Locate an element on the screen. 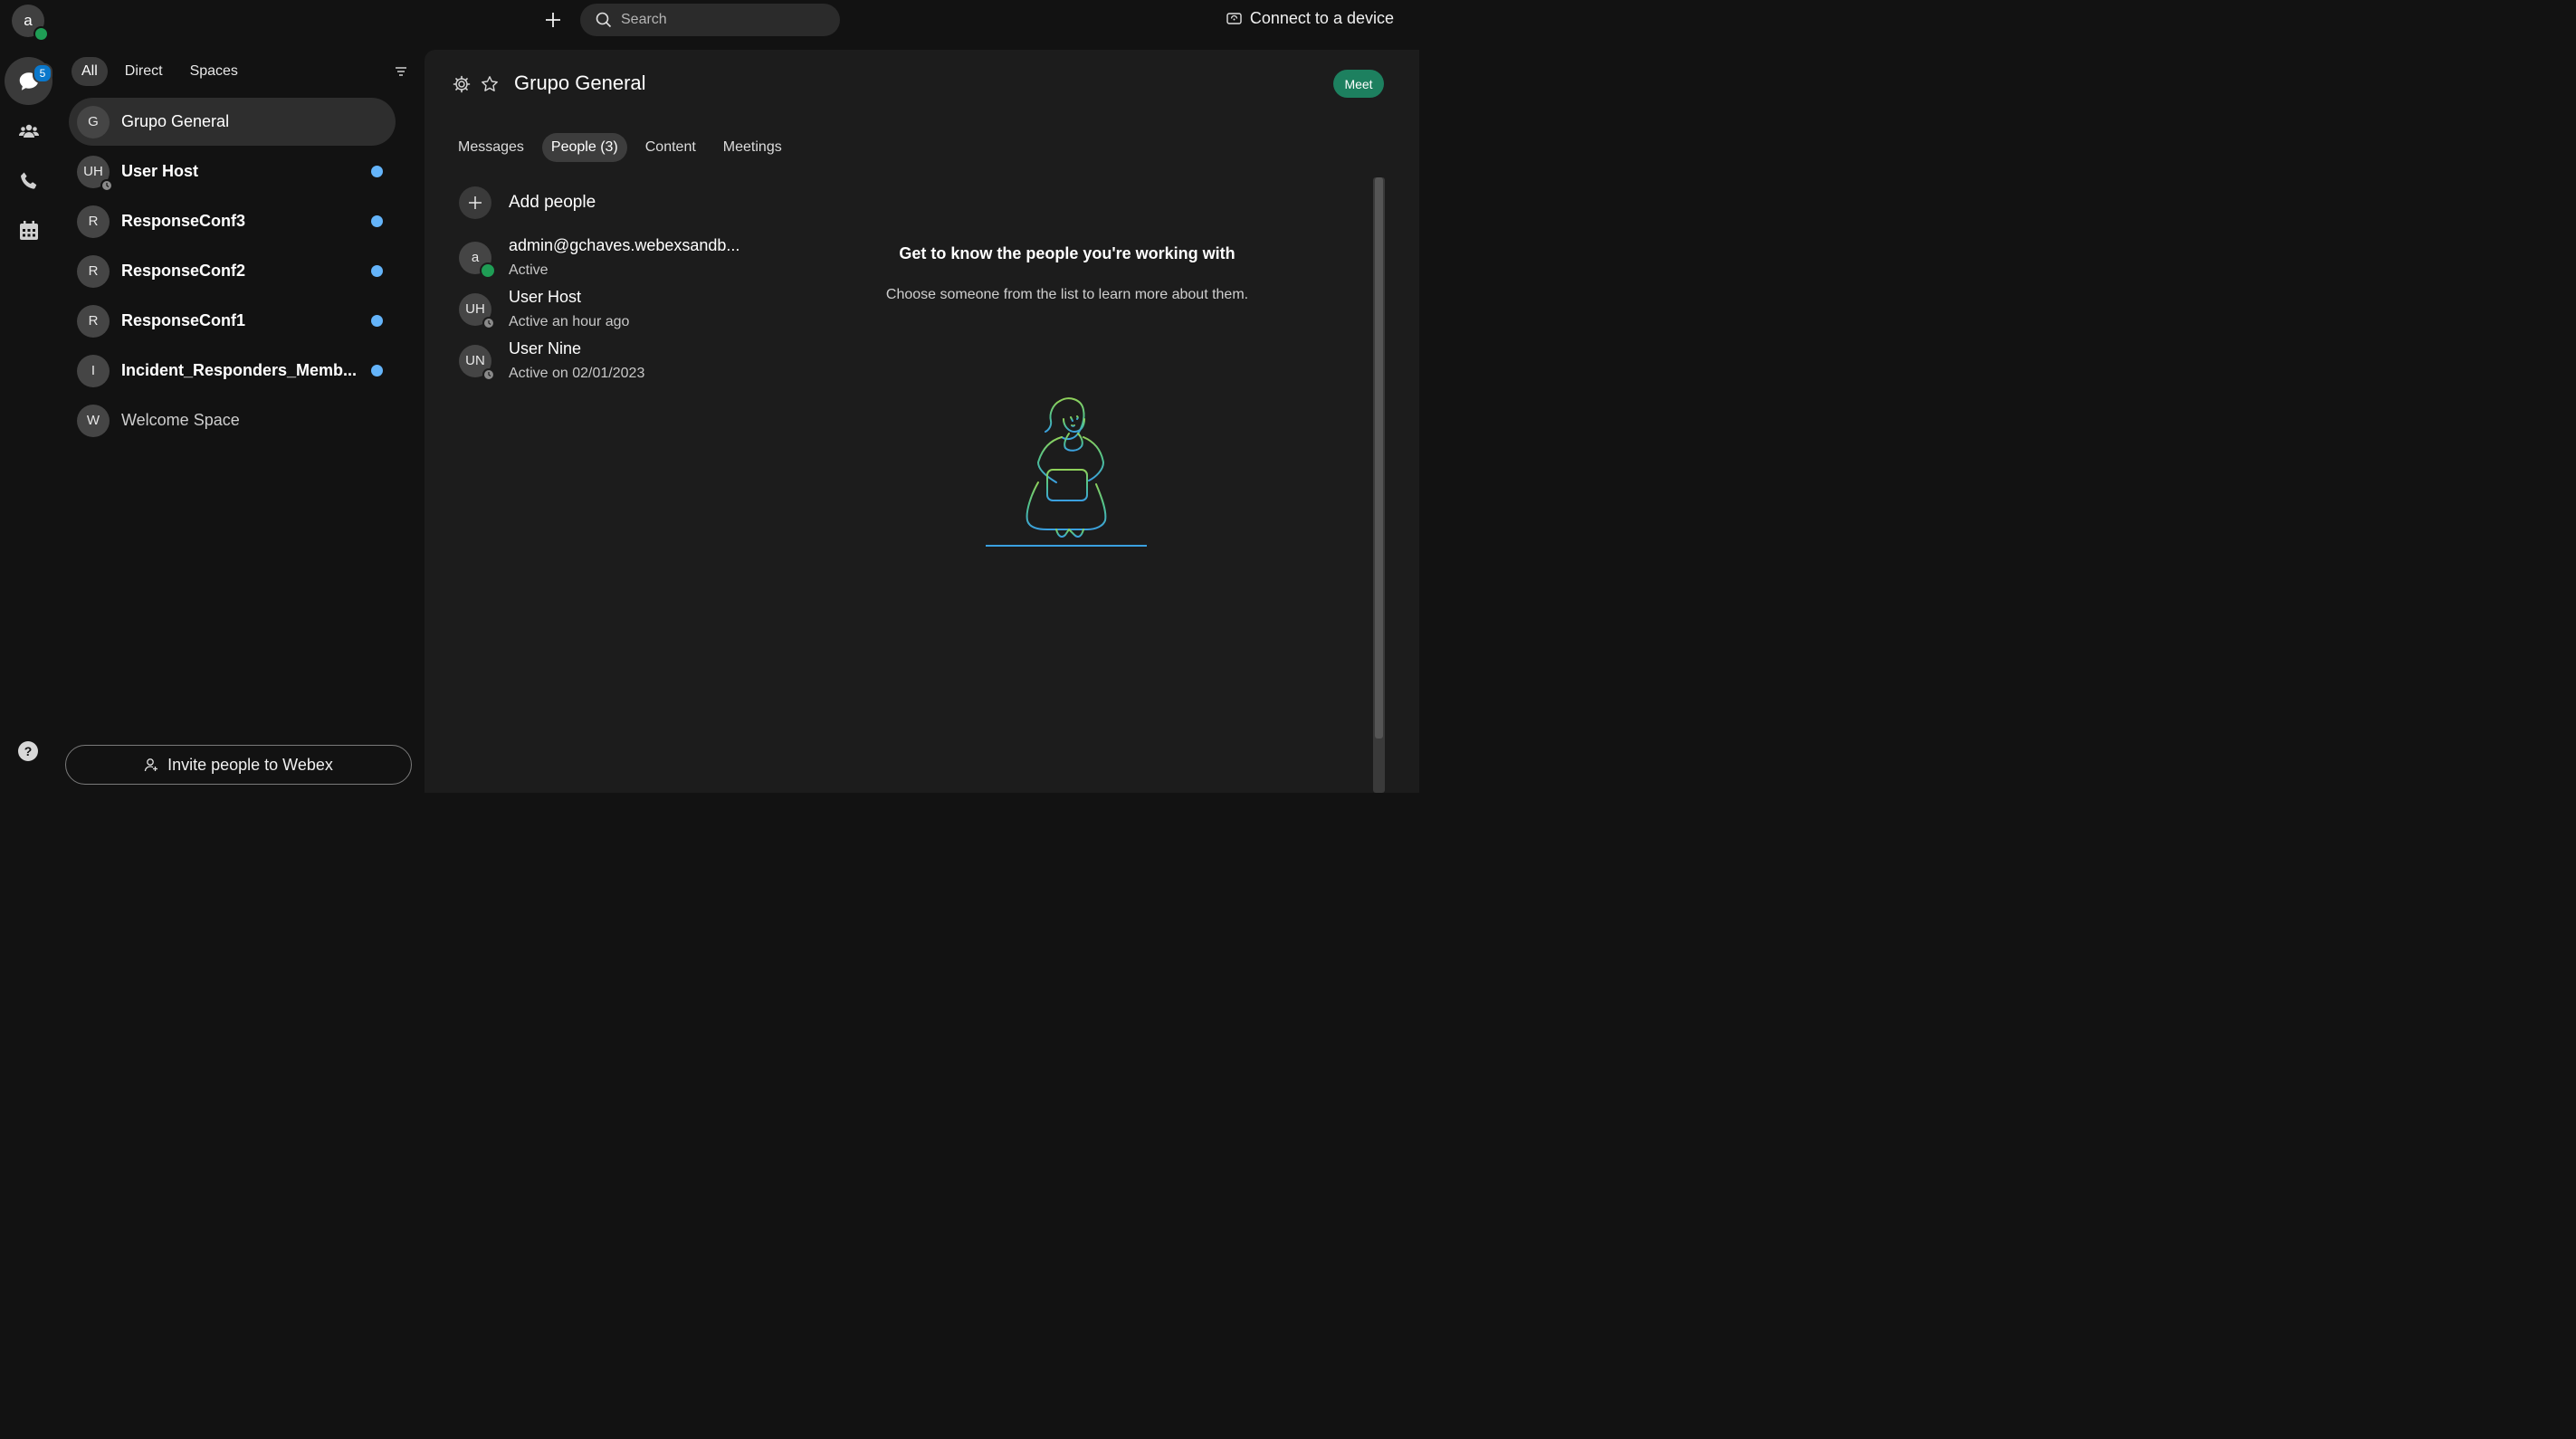  add-circle-icon is located at coordinates (475, 202).